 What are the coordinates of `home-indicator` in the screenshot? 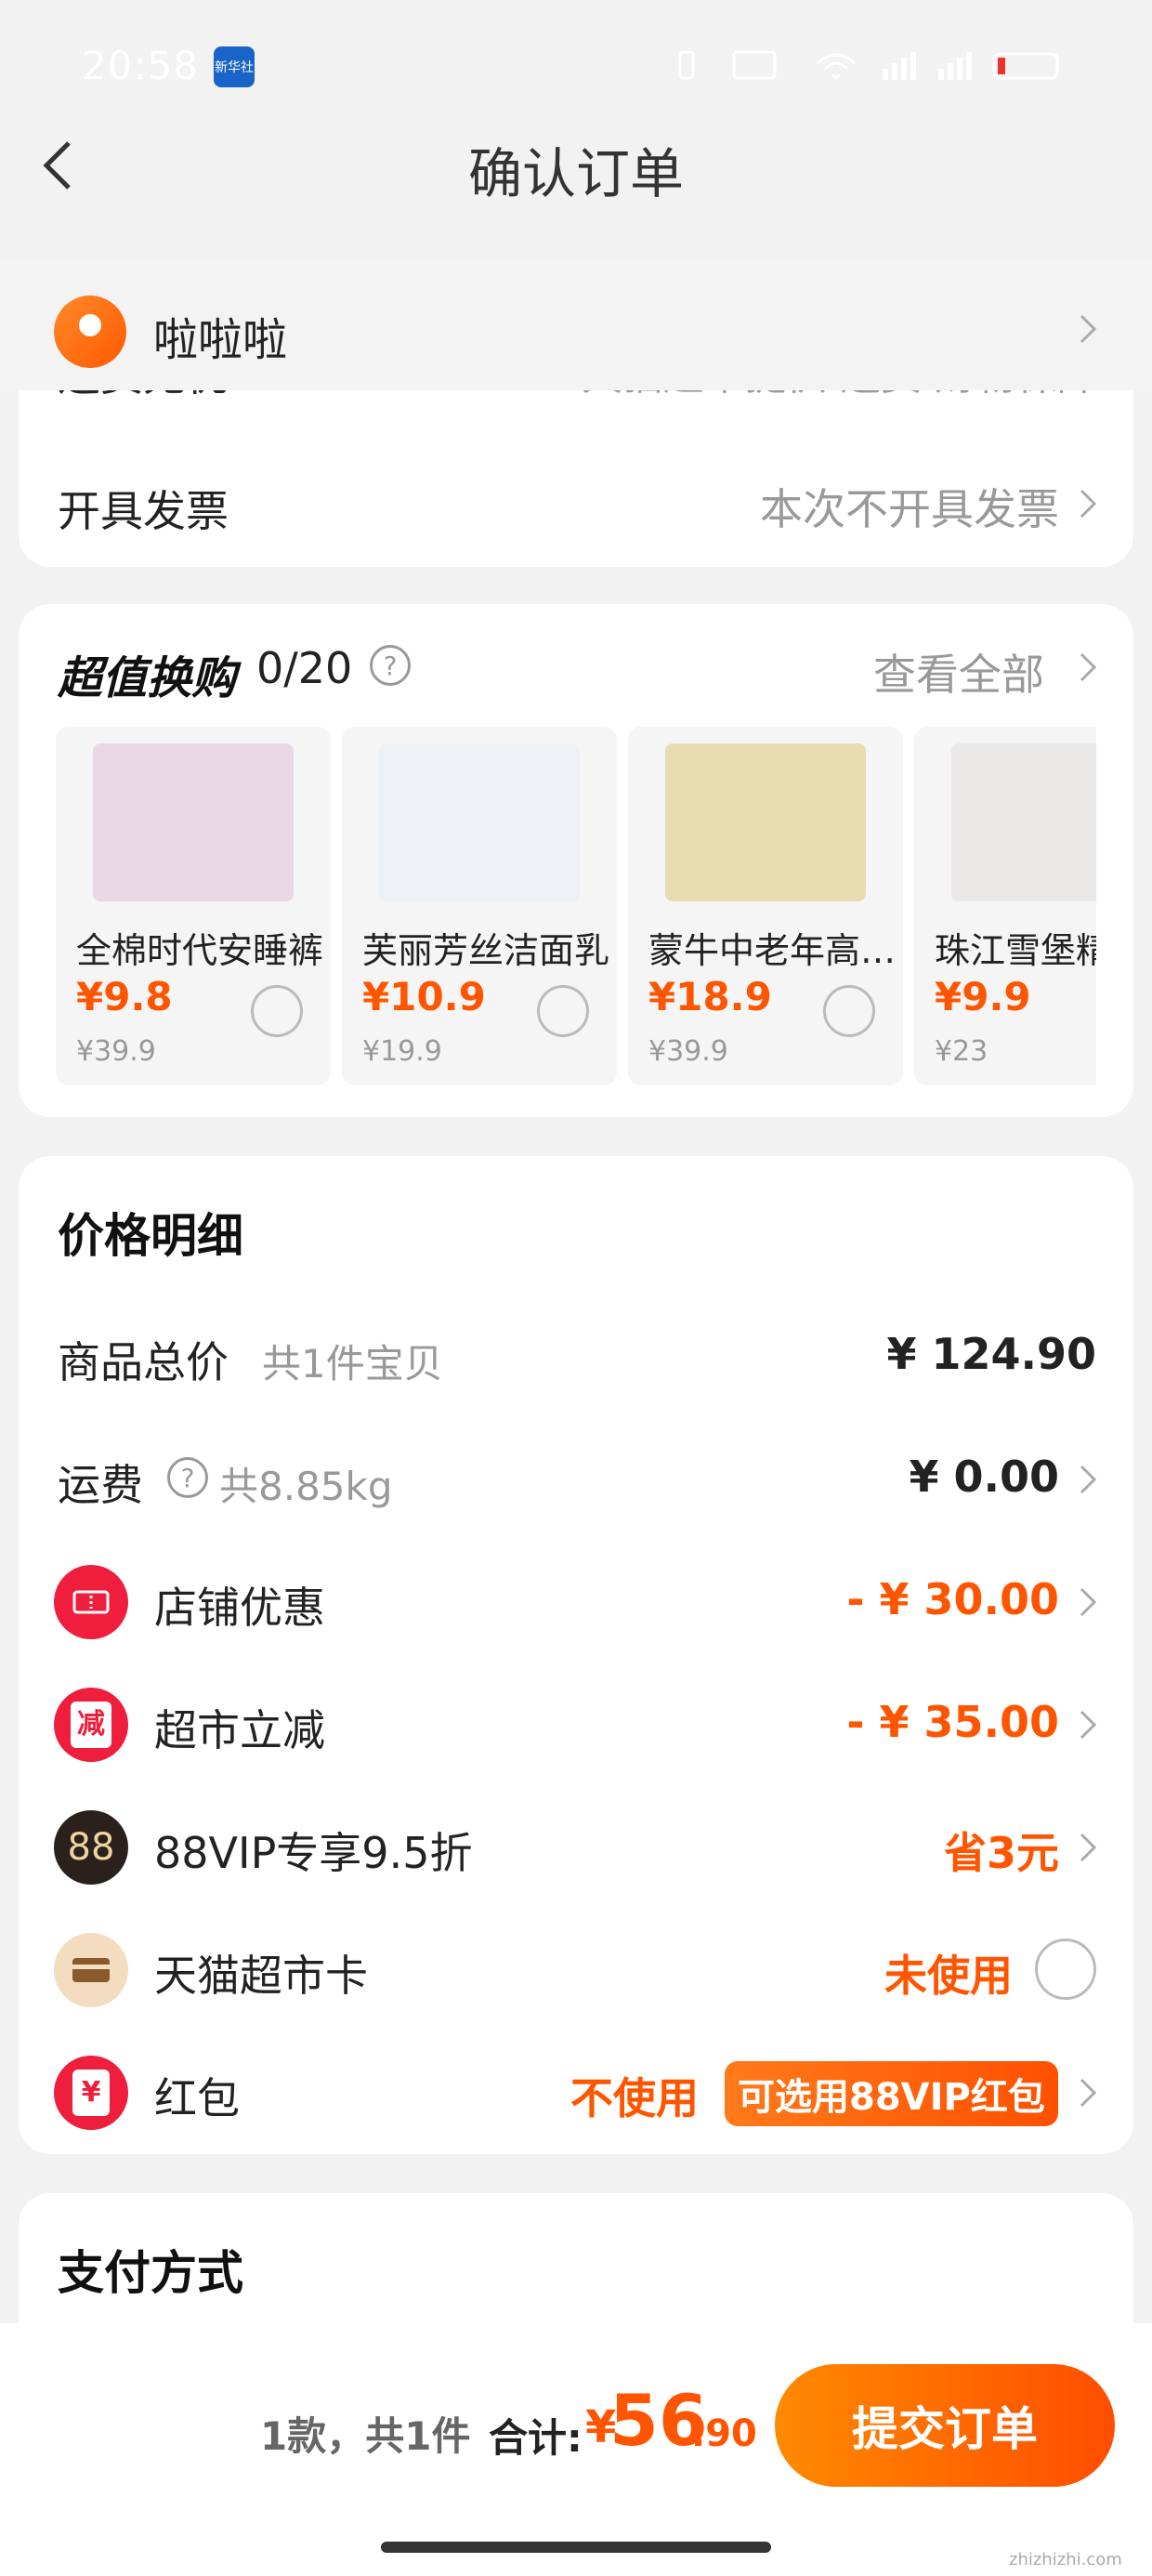 It's located at (576, 2547).